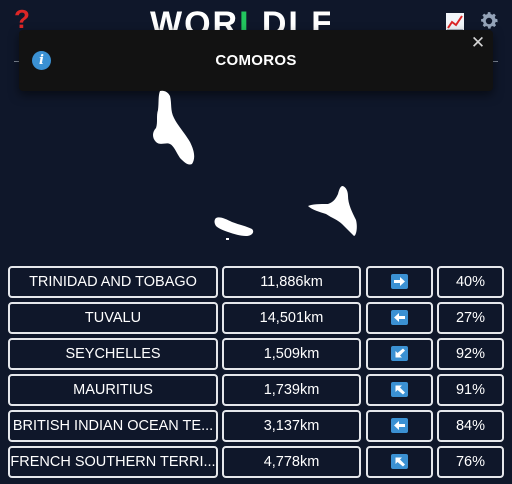 This screenshot has width=512, height=484. Describe the element at coordinates (470, 426) in the screenshot. I see `guess-proximity-percent: 84%` at that location.